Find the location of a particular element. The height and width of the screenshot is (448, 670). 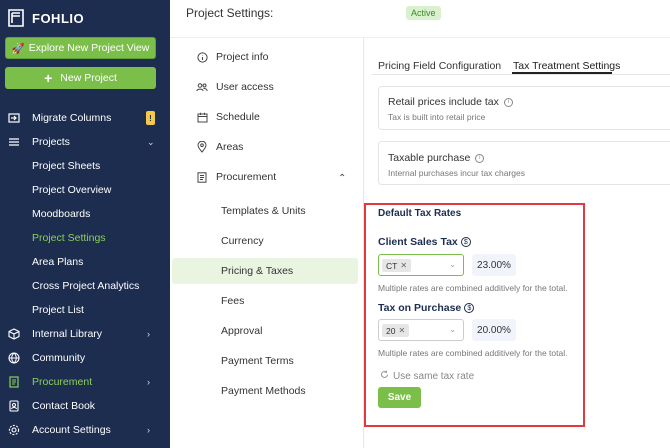

globe-icon is located at coordinates (13, 358).